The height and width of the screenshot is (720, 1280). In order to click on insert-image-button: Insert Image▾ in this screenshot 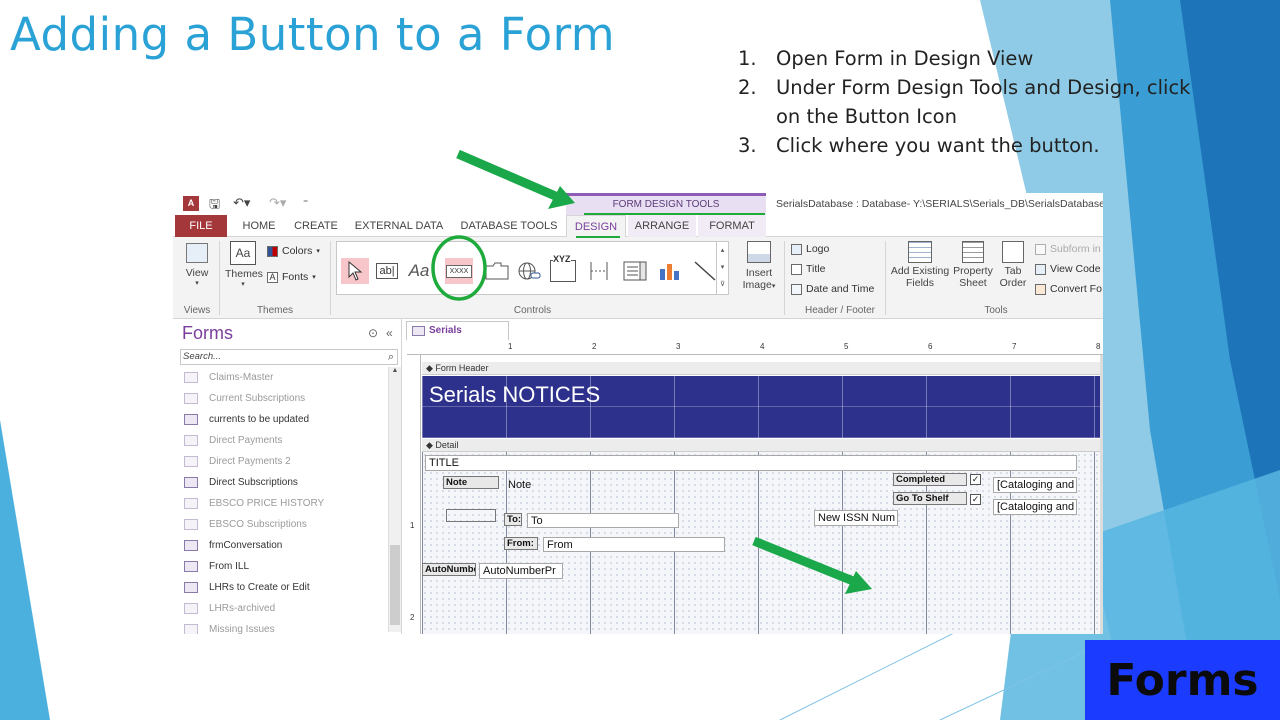, I will do `click(759, 266)`.